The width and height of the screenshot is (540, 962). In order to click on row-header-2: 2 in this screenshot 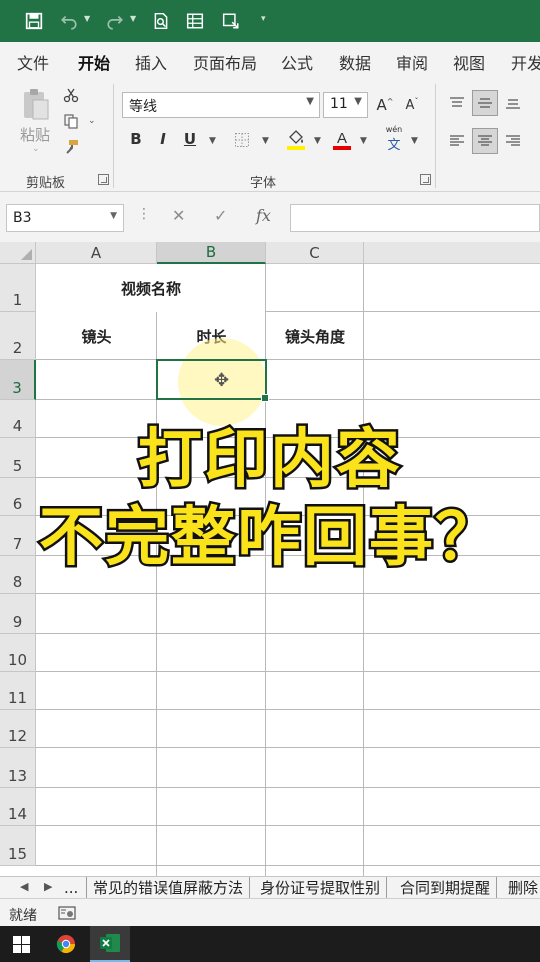, I will do `click(18, 336)`.